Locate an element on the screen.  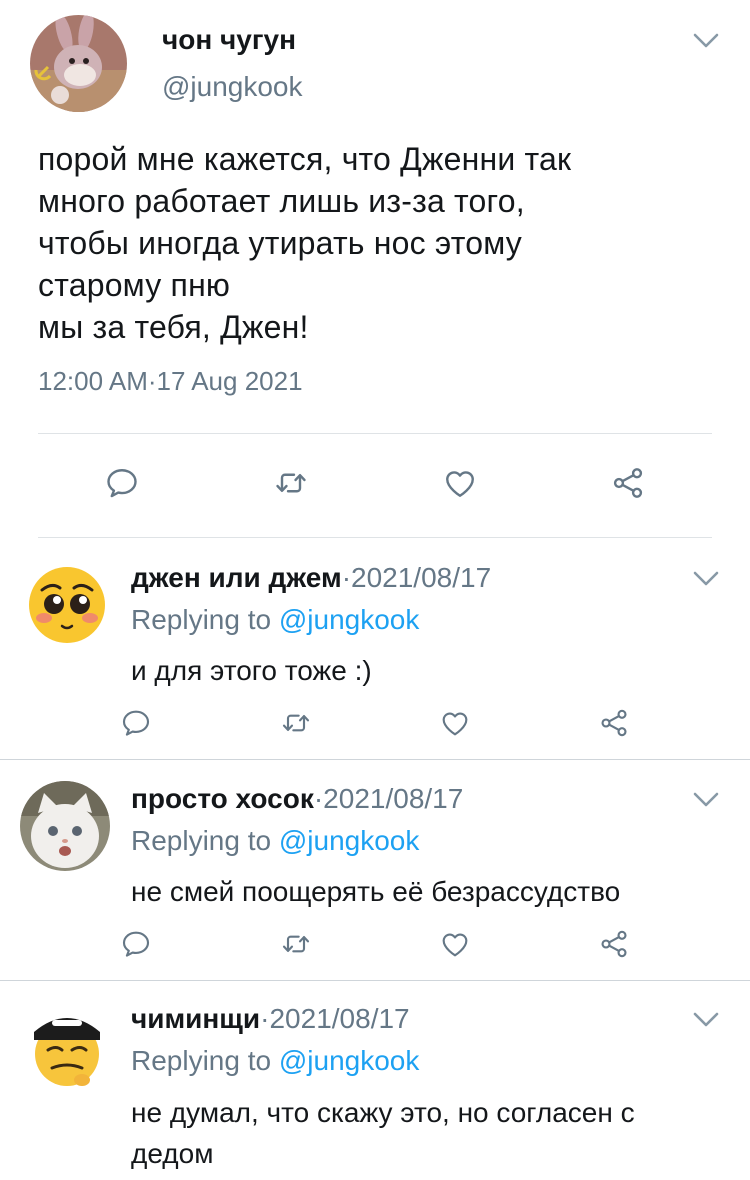
reply-header: просто хосок·2021/08/17 is located at coordinates (297, 799).